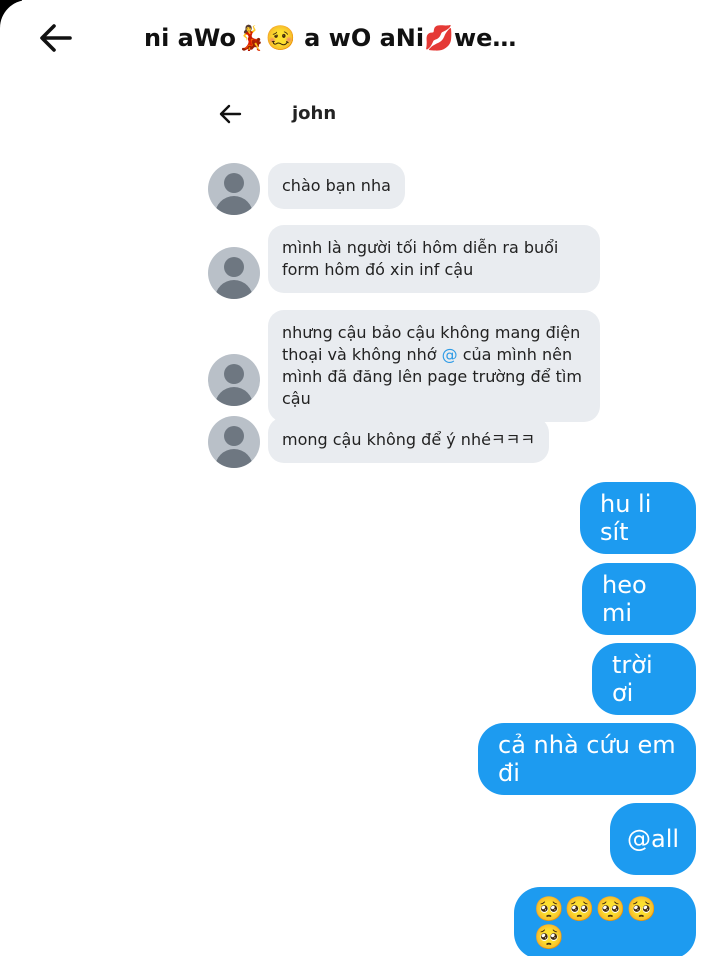  What do you see at coordinates (638, 518) in the screenshot?
I see `outgoing-message: hu li sít` at bounding box center [638, 518].